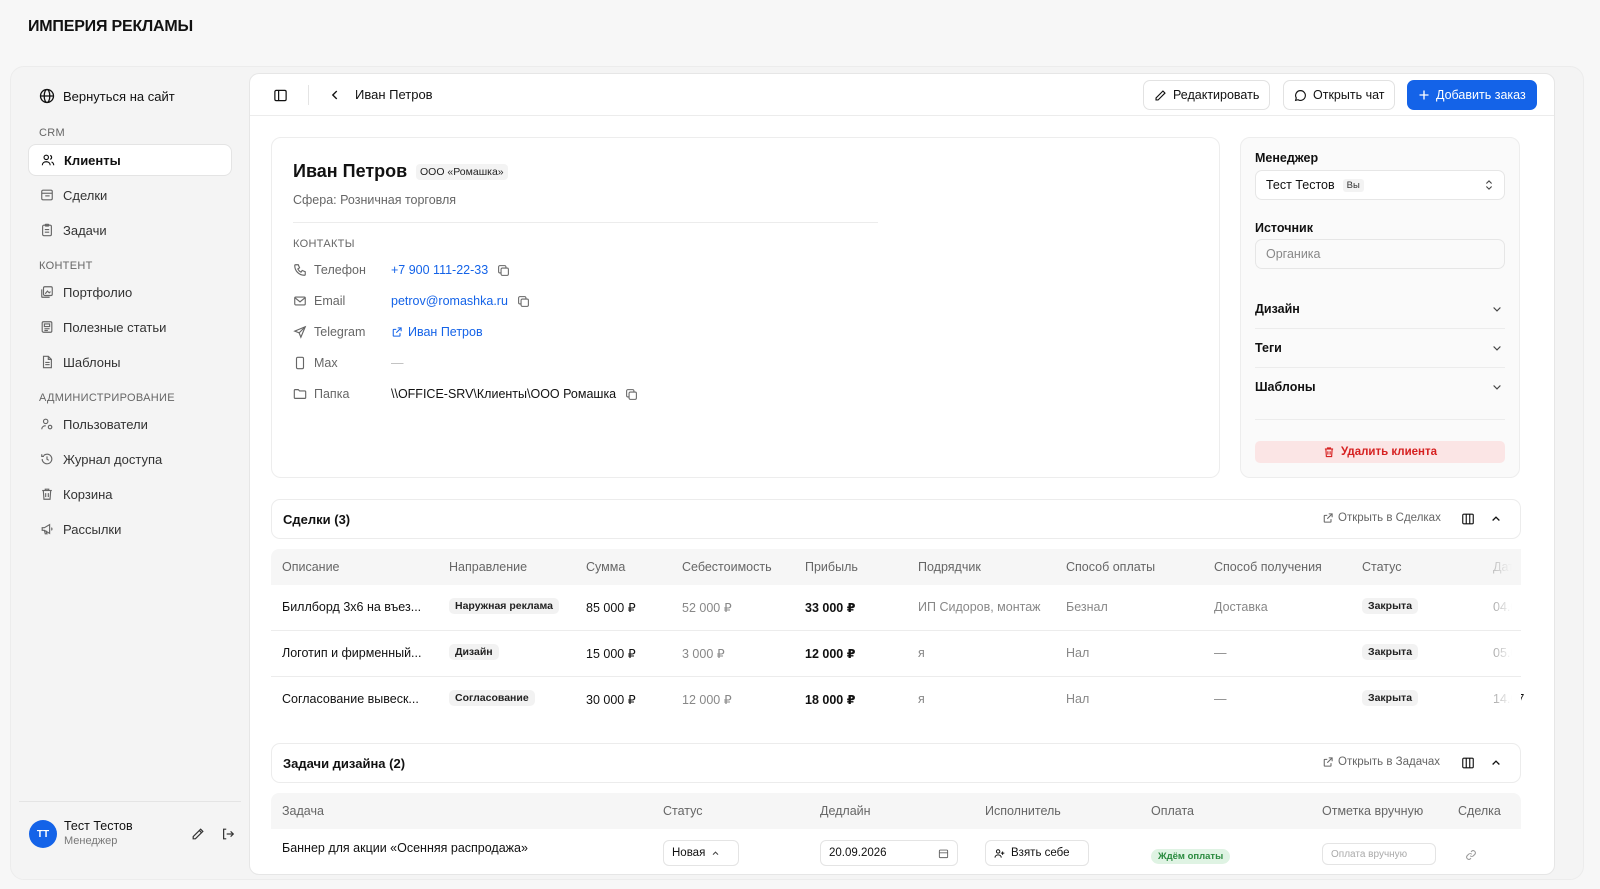 The width and height of the screenshot is (1600, 889). What do you see at coordinates (47, 195) in the screenshot?
I see `deals-icon` at bounding box center [47, 195].